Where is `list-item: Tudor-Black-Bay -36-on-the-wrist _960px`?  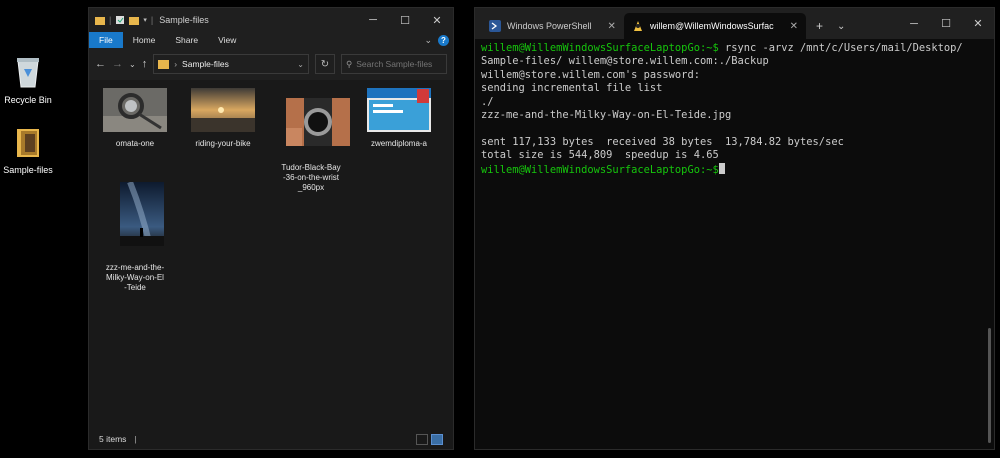 list-item: Tudor-Black-Bay -36-on-the-wrist _960px is located at coordinates (311, 150).